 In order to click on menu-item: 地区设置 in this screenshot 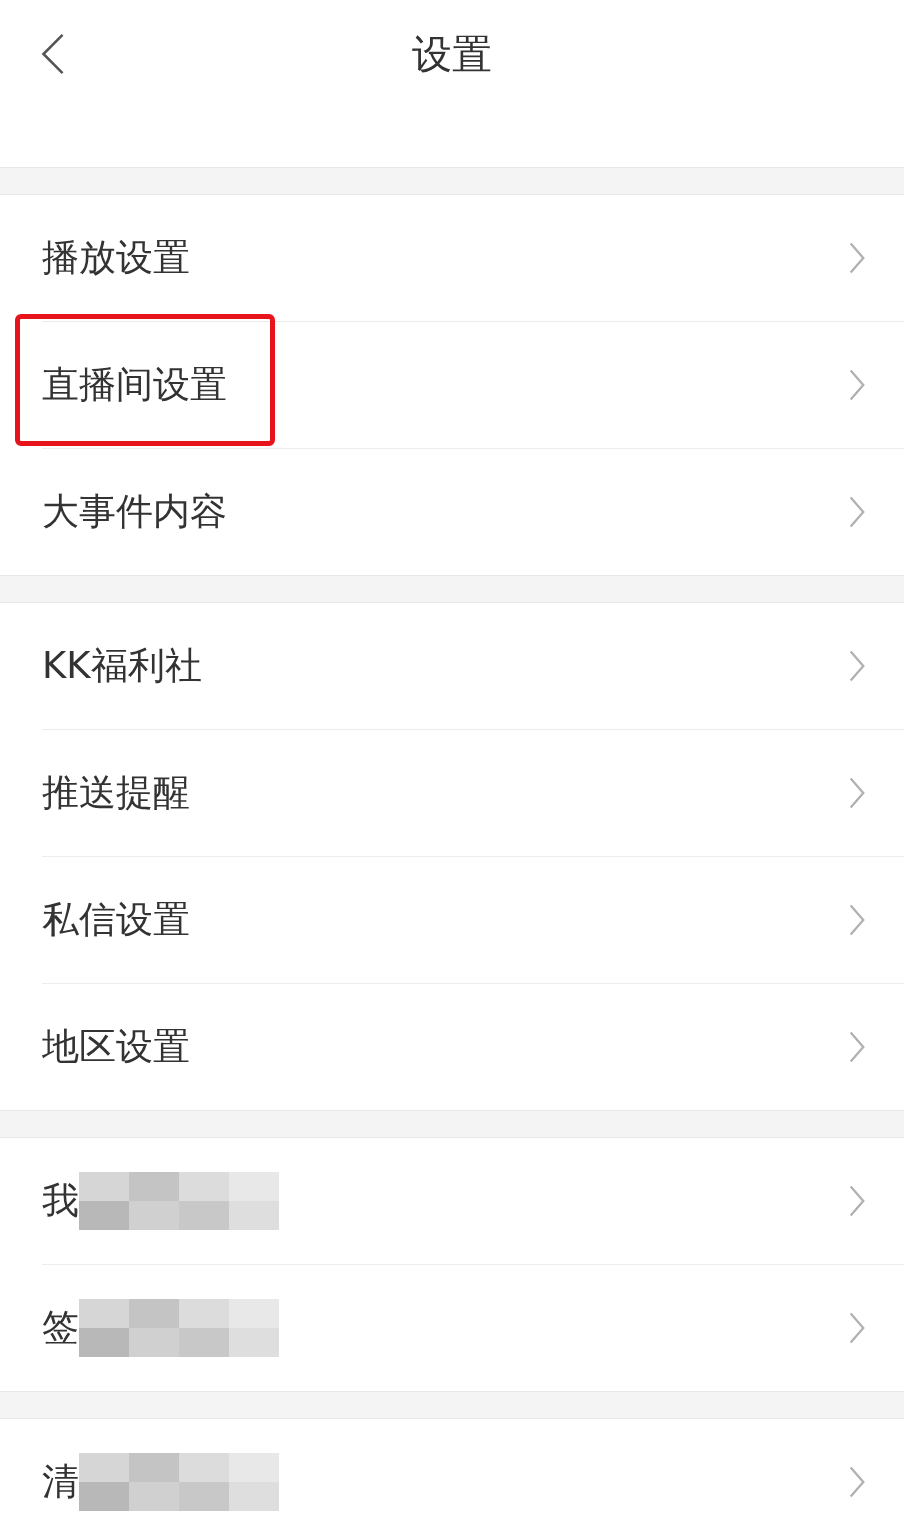, I will do `click(116, 1047)`.